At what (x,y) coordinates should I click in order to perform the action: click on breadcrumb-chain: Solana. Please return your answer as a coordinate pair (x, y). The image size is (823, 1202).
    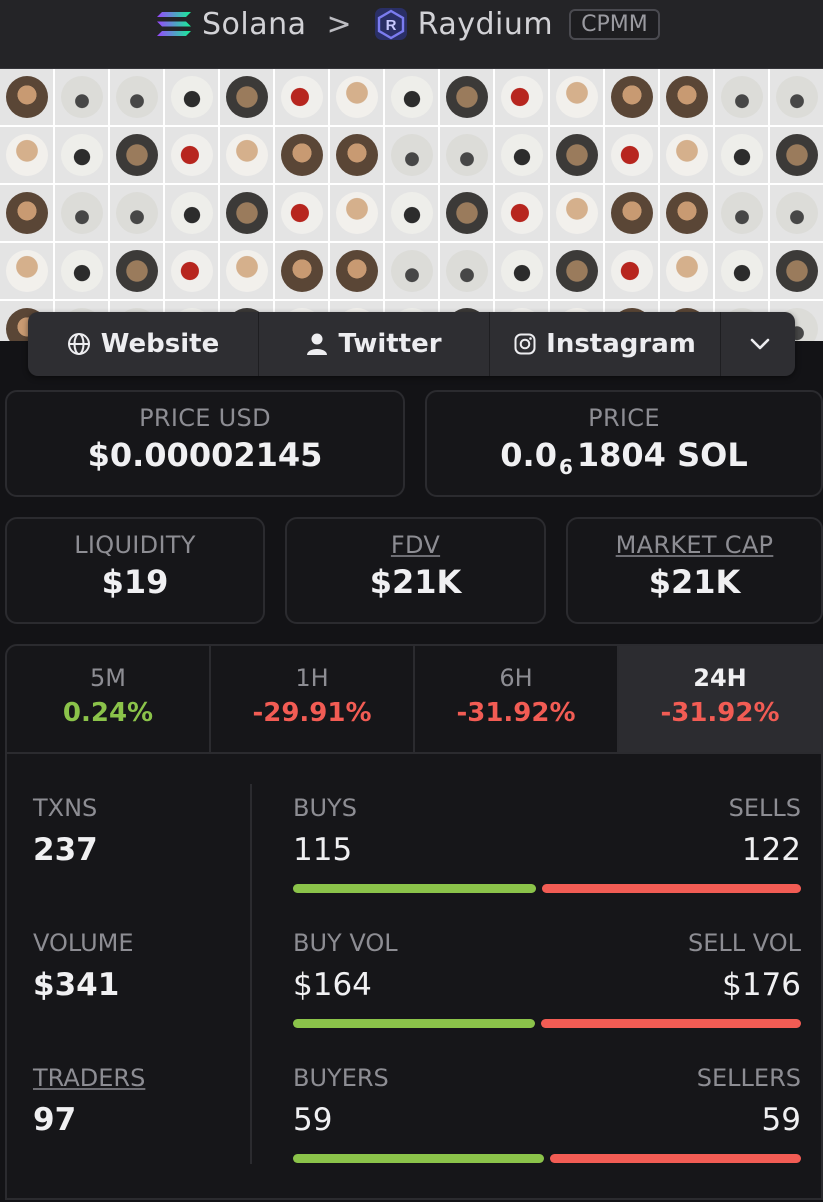
    Looking at the image, I should click on (254, 24).